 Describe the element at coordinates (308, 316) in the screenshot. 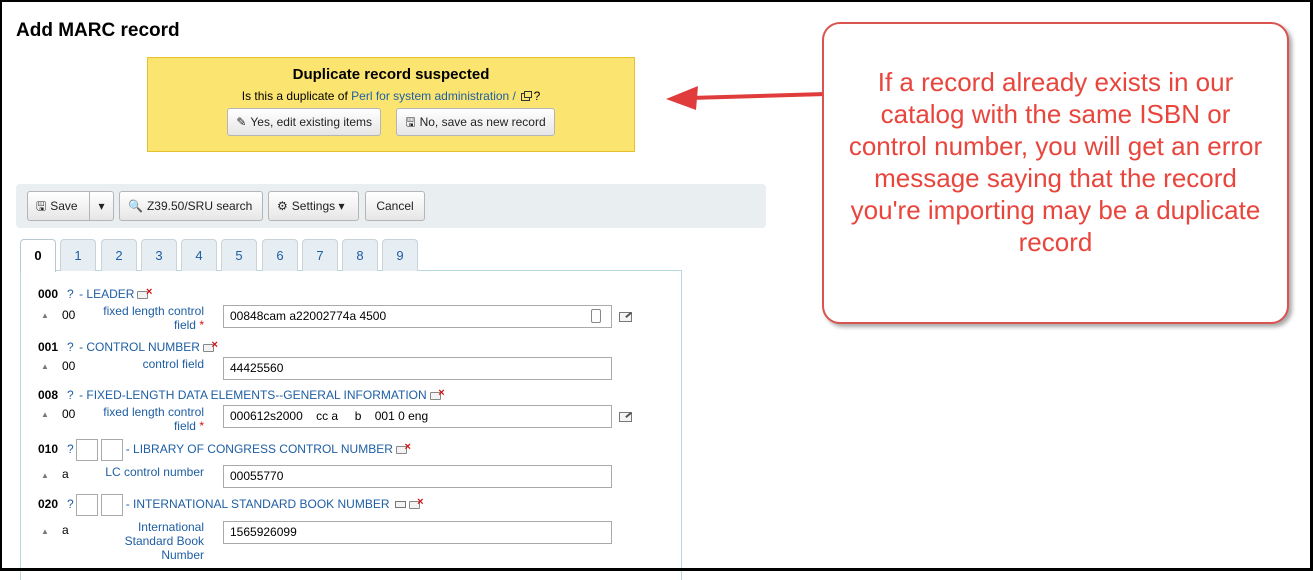

I see `field-value: 00848cam a22002774a 4500` at that location.